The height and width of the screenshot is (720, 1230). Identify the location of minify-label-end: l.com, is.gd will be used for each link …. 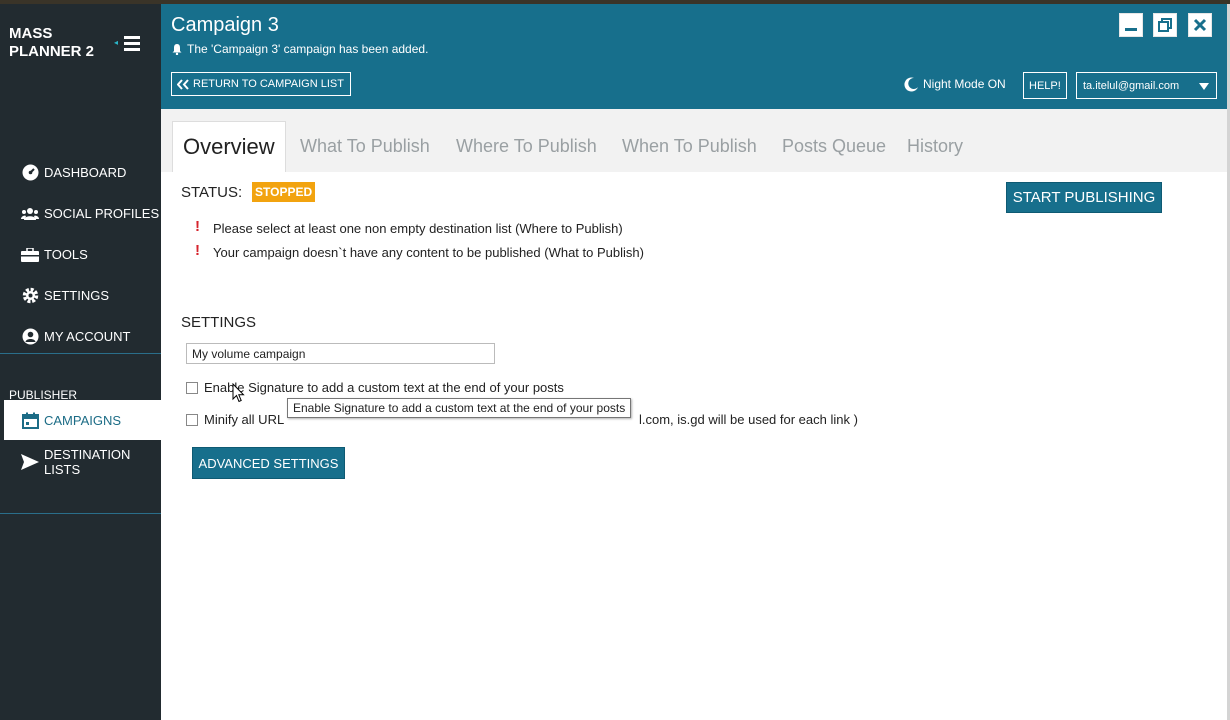
(748, 419).